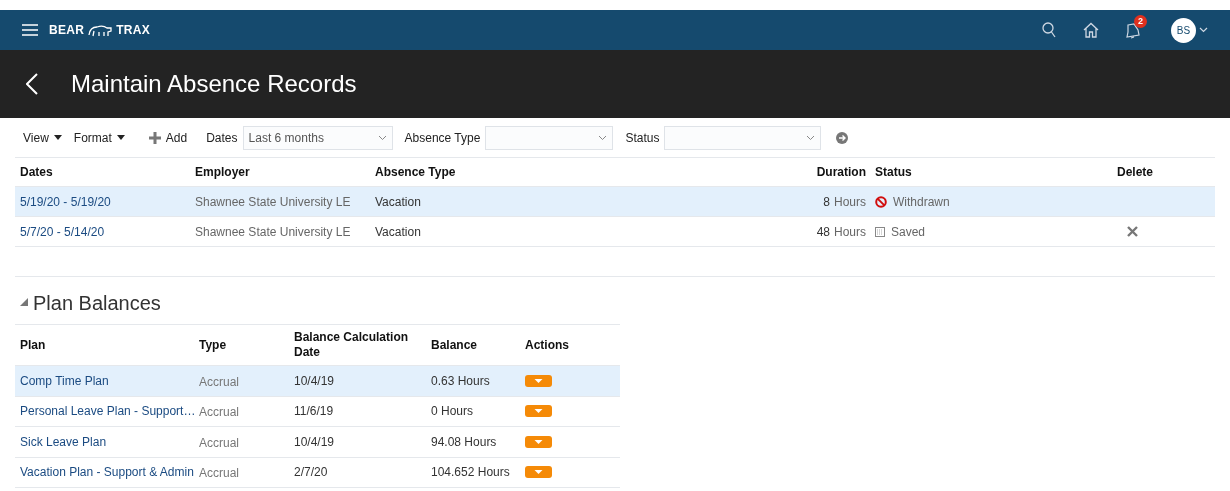 Image resolution: width=1230 pixels, height=491 pixels. Describe the element at coordinates (826, 202) in the screenshot. I see `duration-amount: 8` at that location.